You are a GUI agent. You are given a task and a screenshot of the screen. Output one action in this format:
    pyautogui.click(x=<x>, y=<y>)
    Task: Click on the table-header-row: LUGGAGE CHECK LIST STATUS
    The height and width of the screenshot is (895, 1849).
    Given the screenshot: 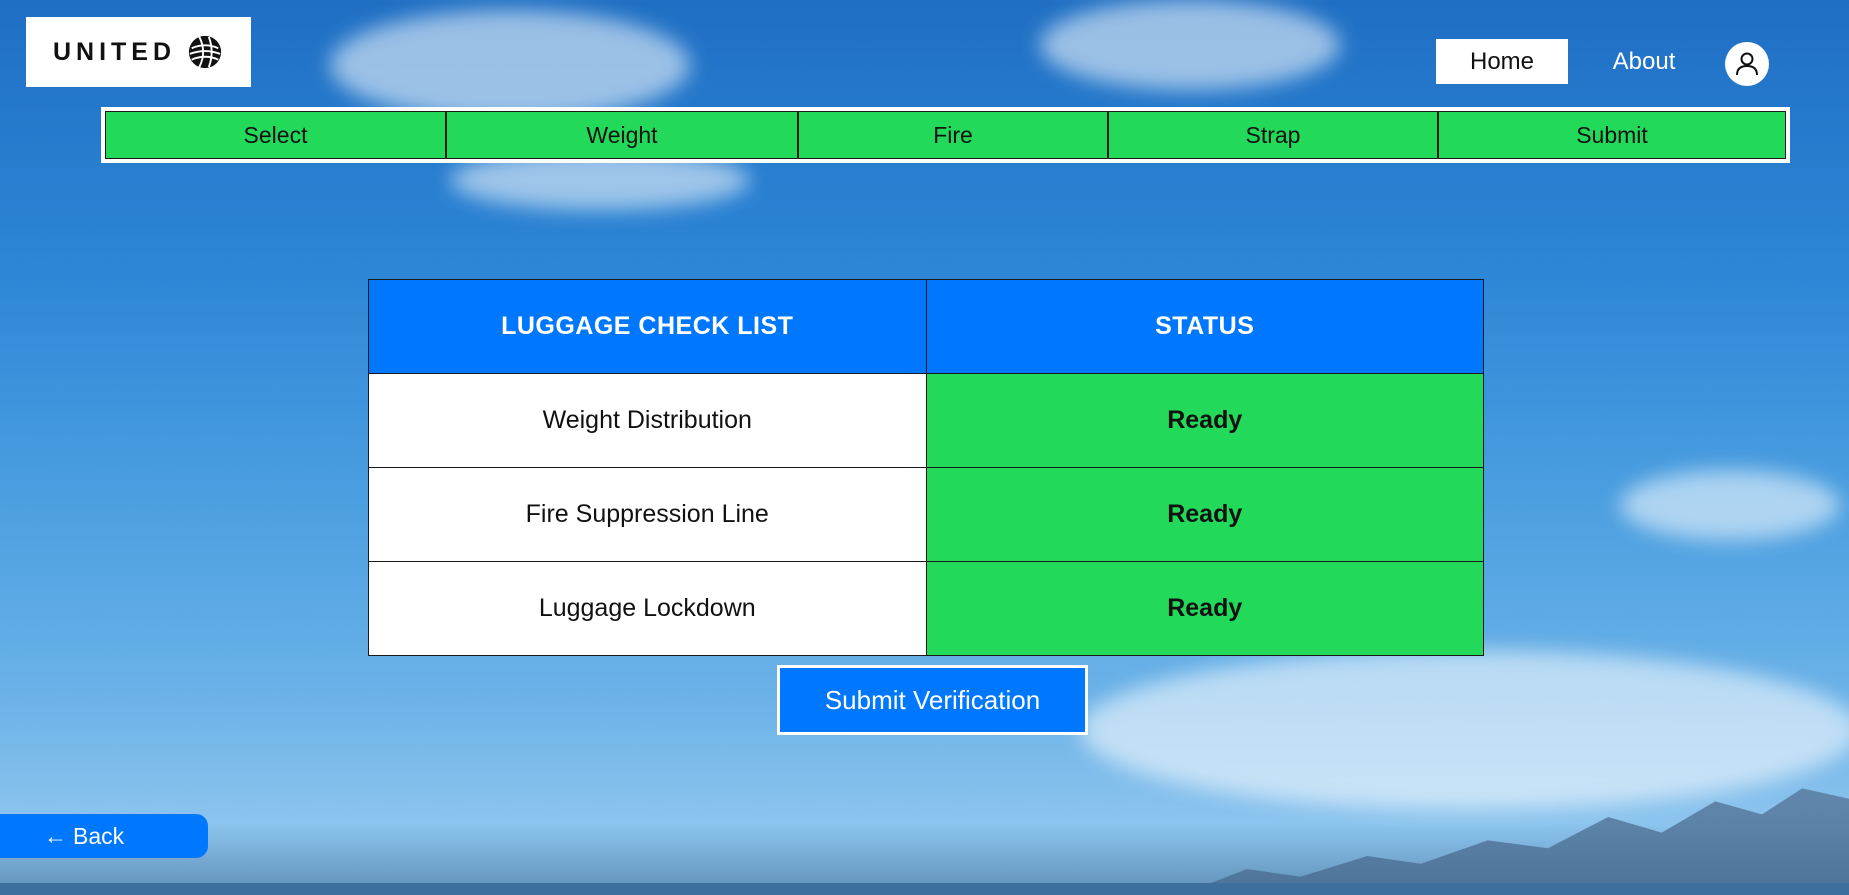 What is the action you would take?
    pyautogui.click(x=926, y=326)
    